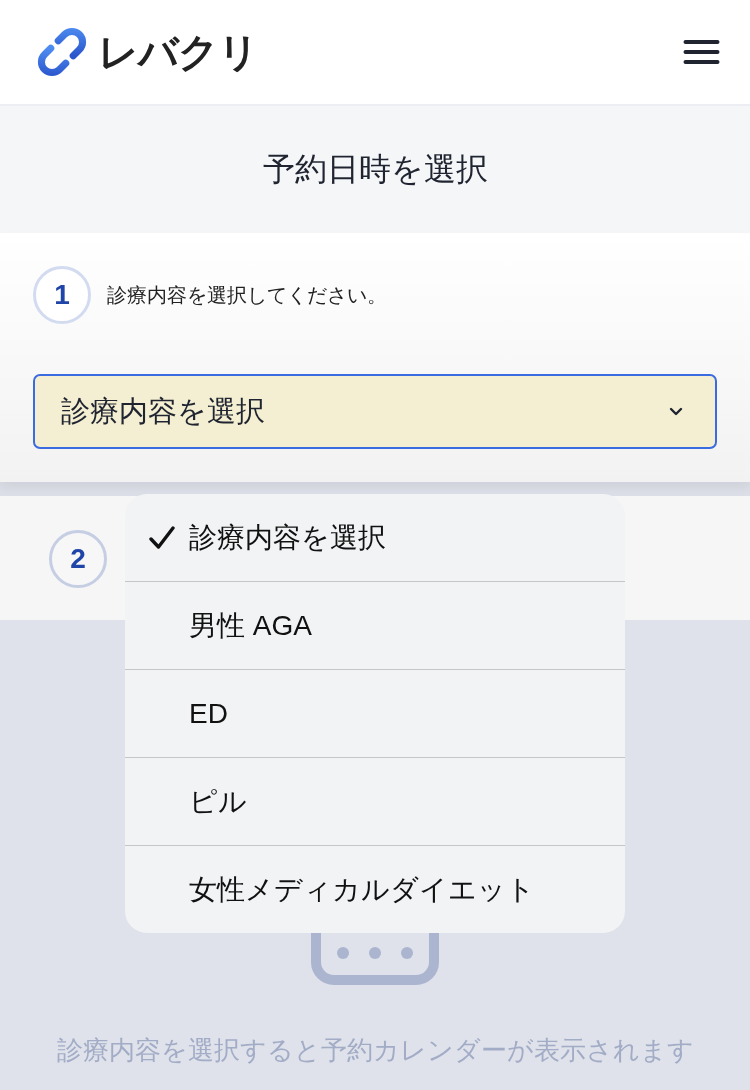 The width and height of the screenshot is (750, 1090). Describe the element at coordinates (375, 169) in the screenshot. I see `page-title: 予約日時を選択` at that location.